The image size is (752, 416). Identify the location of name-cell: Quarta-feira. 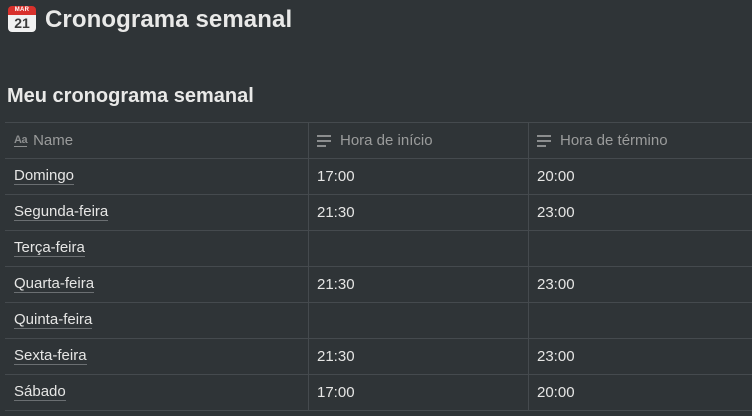
(157, 284).